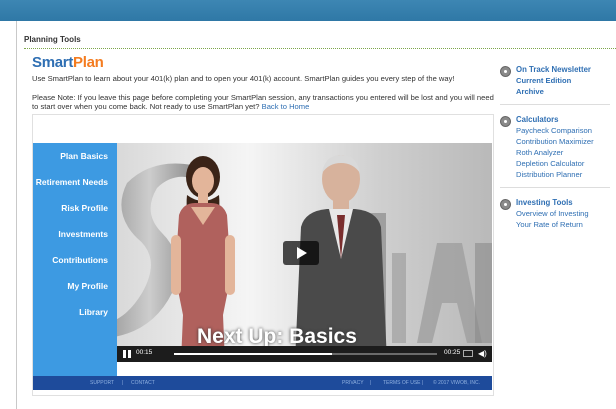  What do you see at coordinates (549, 174) in the screenshot?
I see `distribution-planner-link: Distribution Planner` at bounding box center [549, 174].